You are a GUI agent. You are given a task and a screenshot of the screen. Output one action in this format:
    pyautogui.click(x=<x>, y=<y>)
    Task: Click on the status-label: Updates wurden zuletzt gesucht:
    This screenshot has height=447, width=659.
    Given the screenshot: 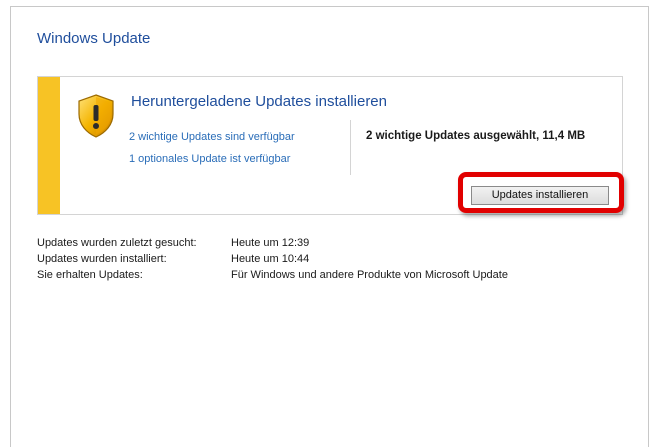 What is the action you would take?
    pyautogui.click(x=117, y=243)
    